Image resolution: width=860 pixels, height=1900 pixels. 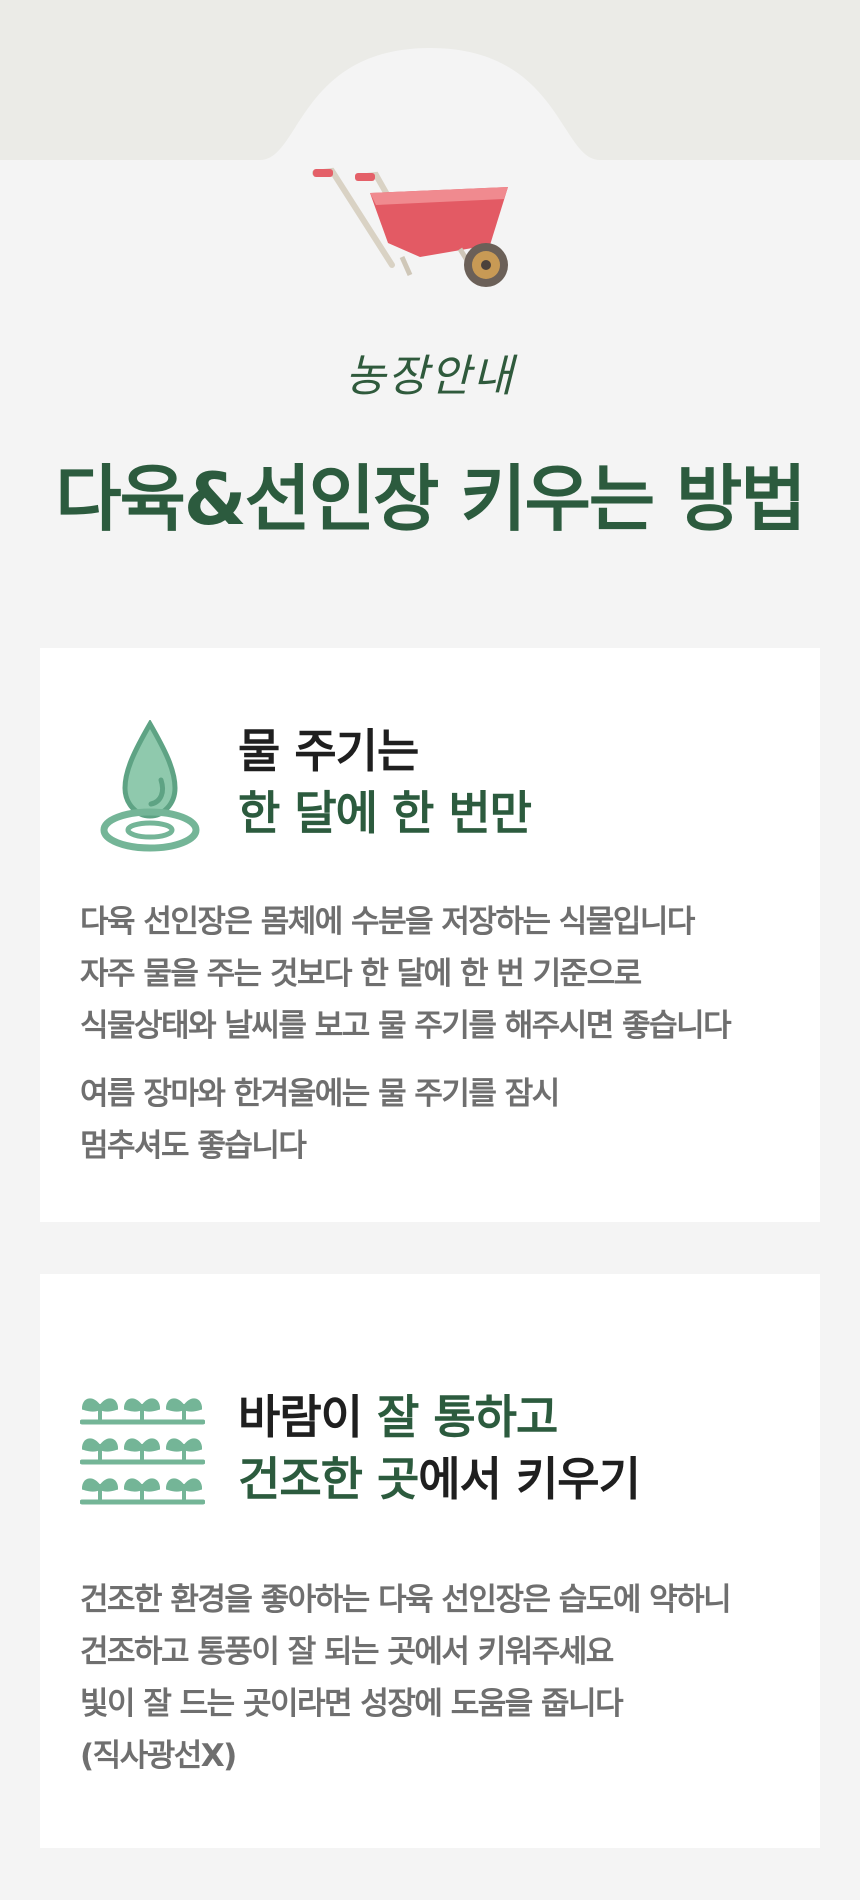 I want to click on page-title: 다육&선인장 키우는 방법, so click(x=430, y=499).